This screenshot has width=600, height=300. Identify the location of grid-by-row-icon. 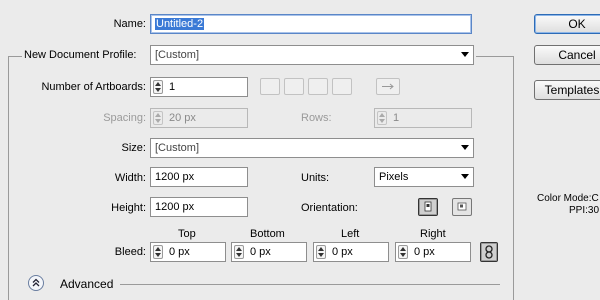
(270, 86).